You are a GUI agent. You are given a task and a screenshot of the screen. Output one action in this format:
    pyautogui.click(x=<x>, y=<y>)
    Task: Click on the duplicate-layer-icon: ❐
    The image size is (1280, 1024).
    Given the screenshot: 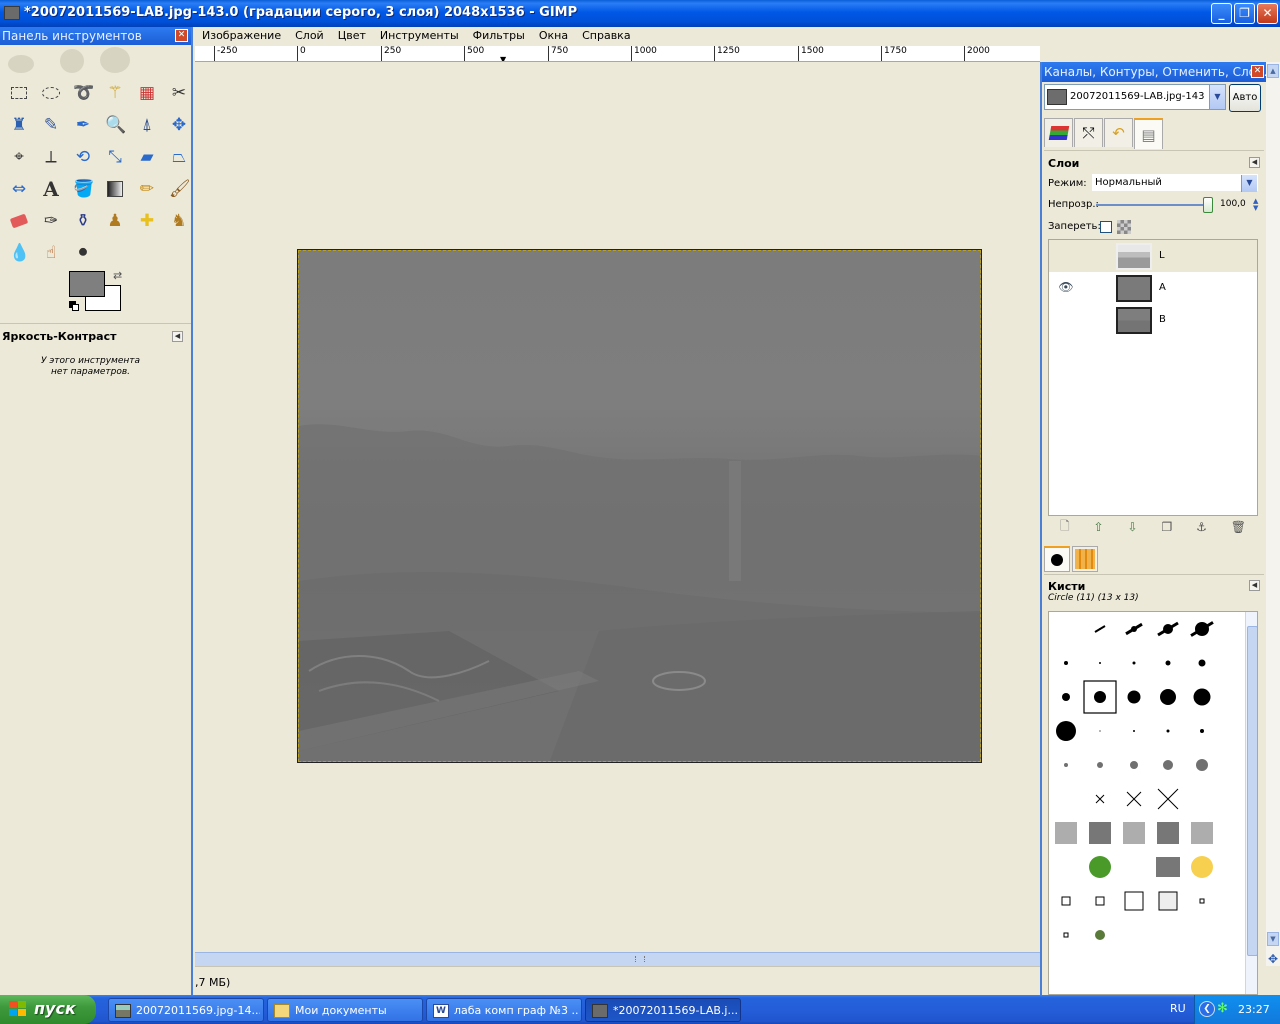 What is the action you would take?
    pyautogui.click(x=1166, y=527)
    